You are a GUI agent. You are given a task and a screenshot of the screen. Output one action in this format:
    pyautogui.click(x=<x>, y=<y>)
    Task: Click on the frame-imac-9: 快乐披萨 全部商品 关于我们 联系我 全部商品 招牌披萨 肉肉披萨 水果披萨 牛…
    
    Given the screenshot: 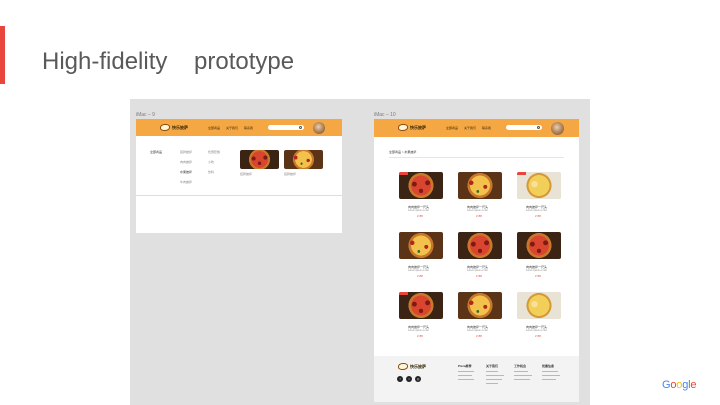 What is the action you would take?
    pyautogui.click(x=239, y=176)
    